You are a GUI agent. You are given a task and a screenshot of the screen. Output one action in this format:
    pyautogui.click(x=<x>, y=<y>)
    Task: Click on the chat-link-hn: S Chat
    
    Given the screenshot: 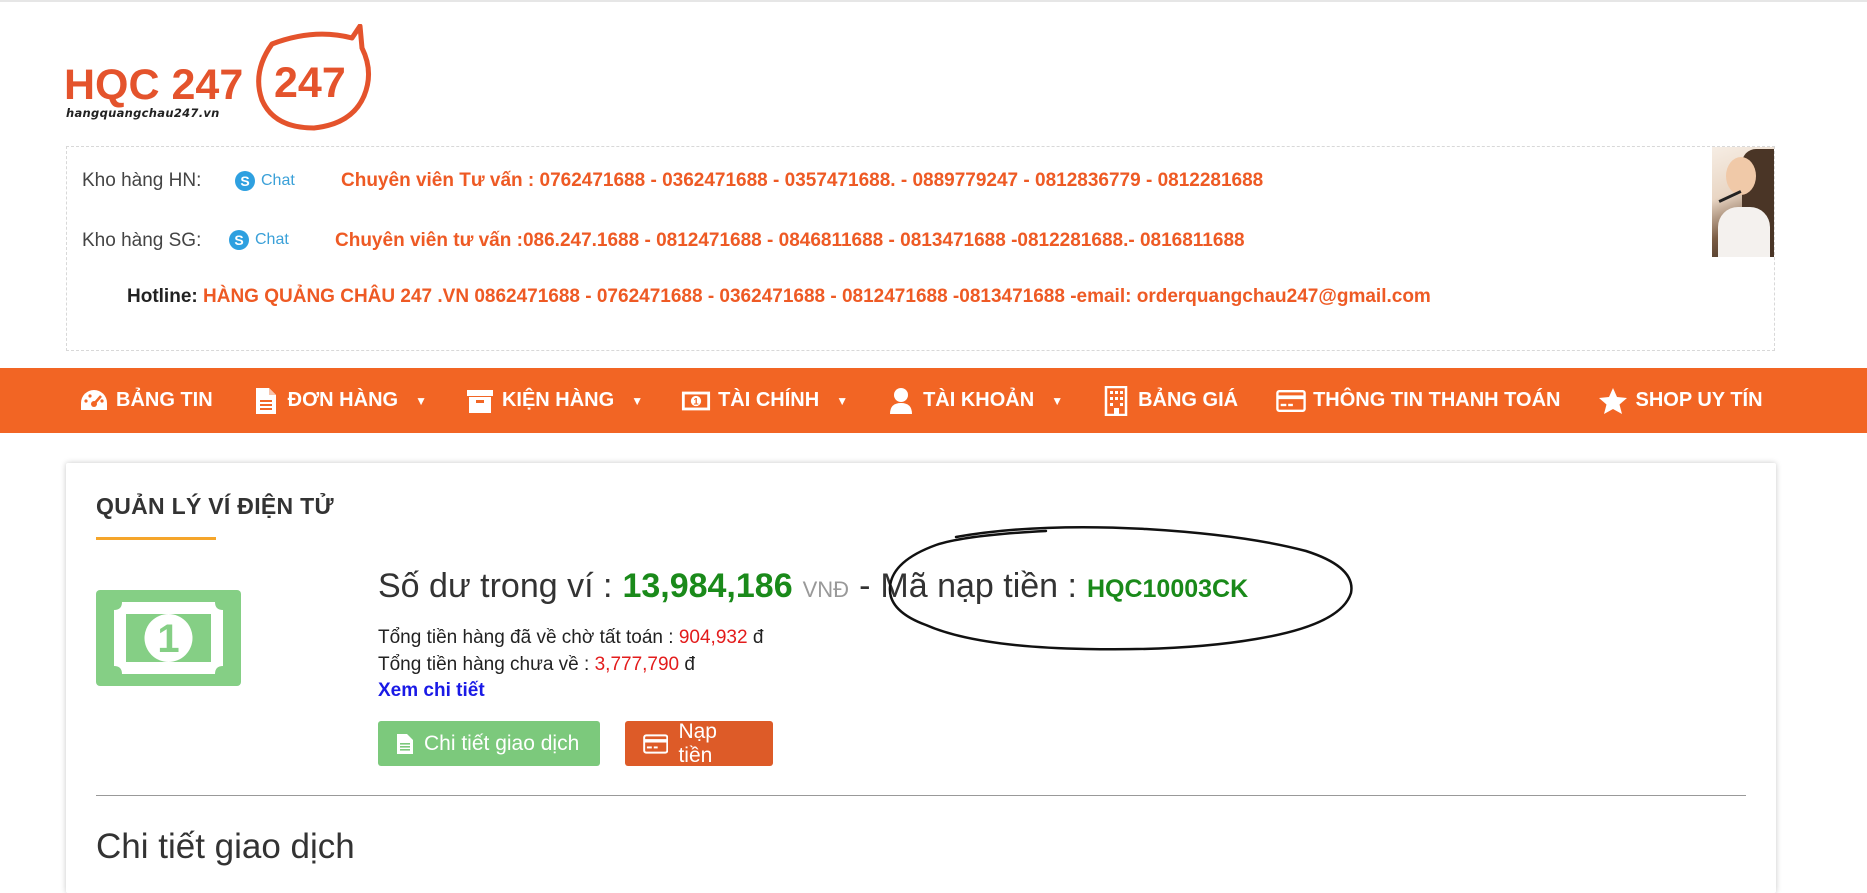 What is the action you would take?
    pyautogui.click(x=265, y=181)
    